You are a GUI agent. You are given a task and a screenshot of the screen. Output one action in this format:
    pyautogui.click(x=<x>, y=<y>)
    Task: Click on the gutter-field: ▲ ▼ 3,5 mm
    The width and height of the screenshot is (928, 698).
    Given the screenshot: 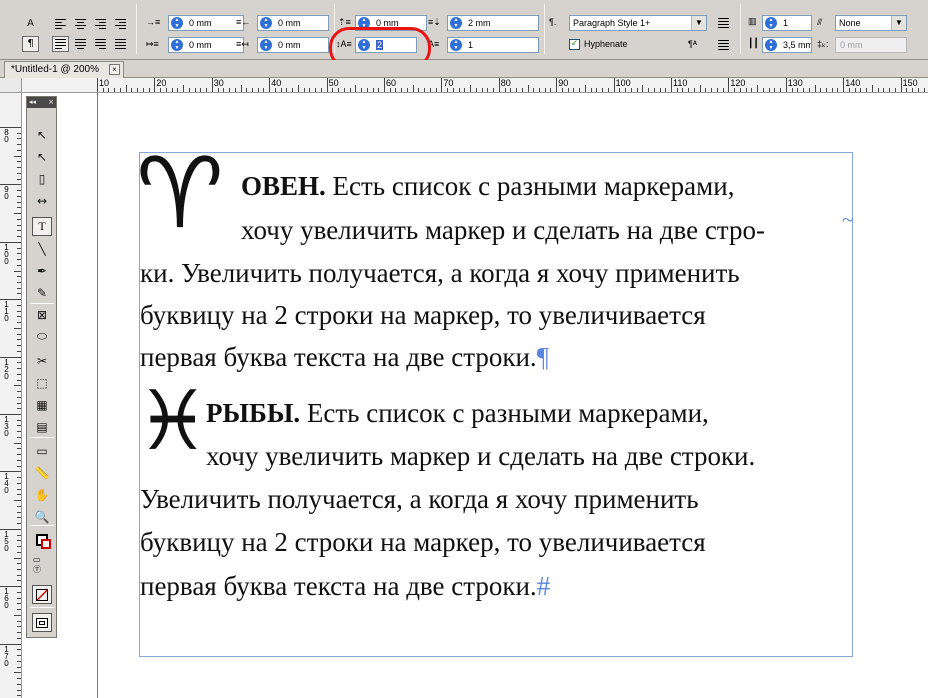 What is the action you would take?
    pyautogui.click(x=787, y=45)
    